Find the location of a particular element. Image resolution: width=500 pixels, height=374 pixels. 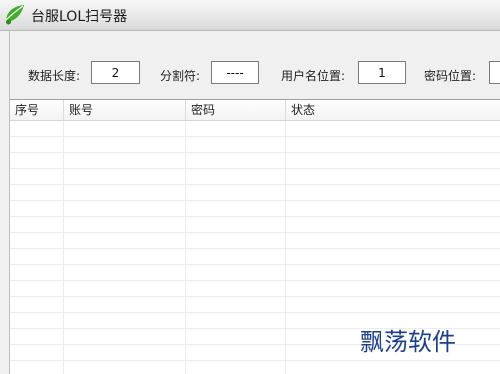

password-position-label: 密码位置: is located at coordinates (450, 76).